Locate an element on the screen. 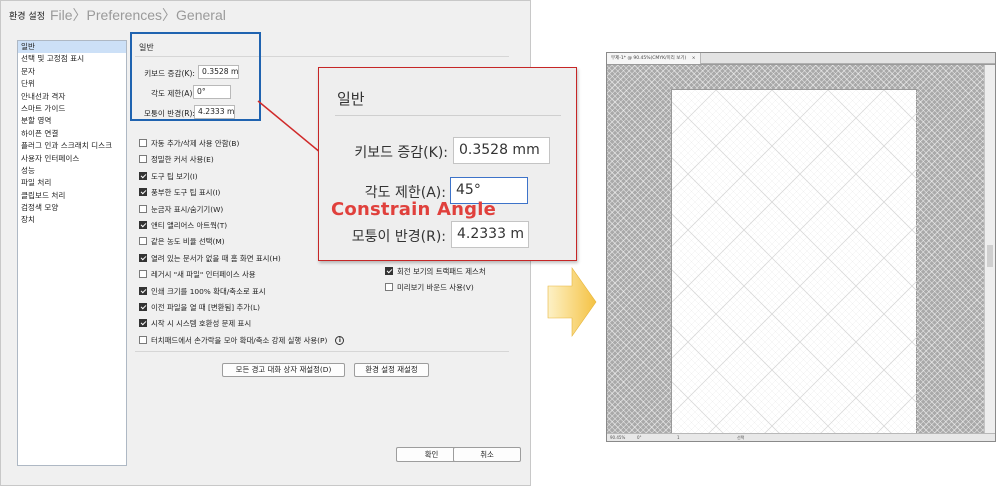 This screenshot has width=1000, height=489. checkbox-label: 회전 보기의 트랙패드 제스처 is located at coordinates (441, 271).